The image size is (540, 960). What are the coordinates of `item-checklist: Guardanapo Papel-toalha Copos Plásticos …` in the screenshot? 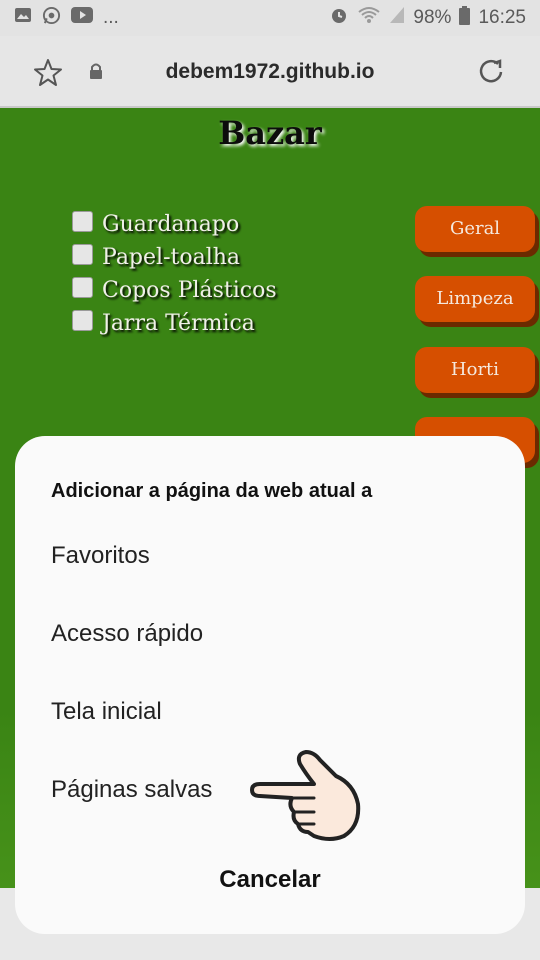 It's located at (174, 274).